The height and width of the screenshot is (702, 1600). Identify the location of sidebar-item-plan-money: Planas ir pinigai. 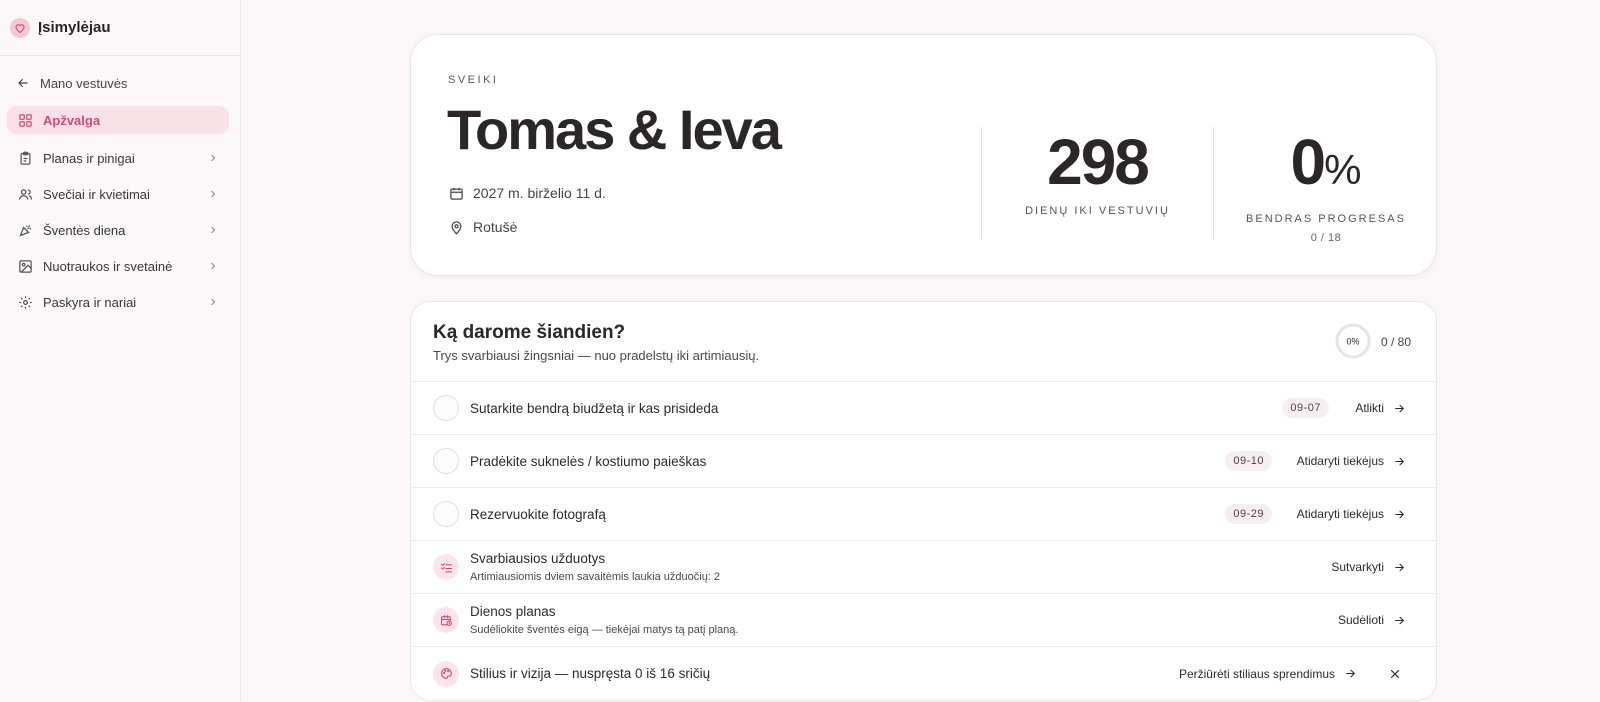
(118, 158).